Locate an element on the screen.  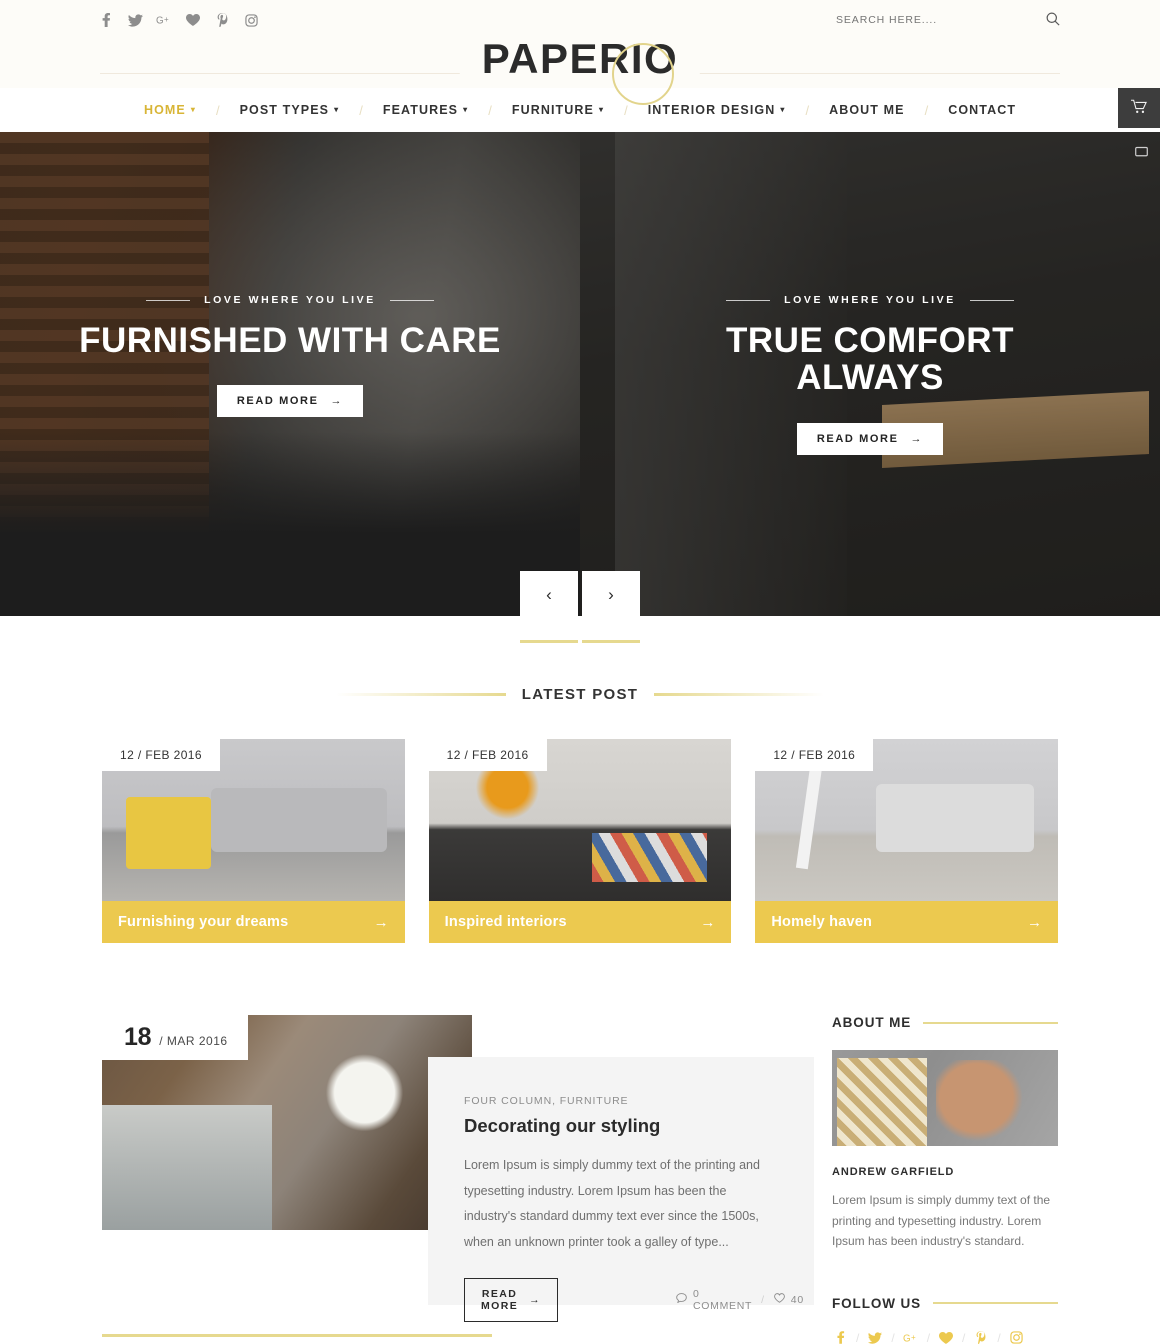
heart-icon is located at coordinates (779, 1299).